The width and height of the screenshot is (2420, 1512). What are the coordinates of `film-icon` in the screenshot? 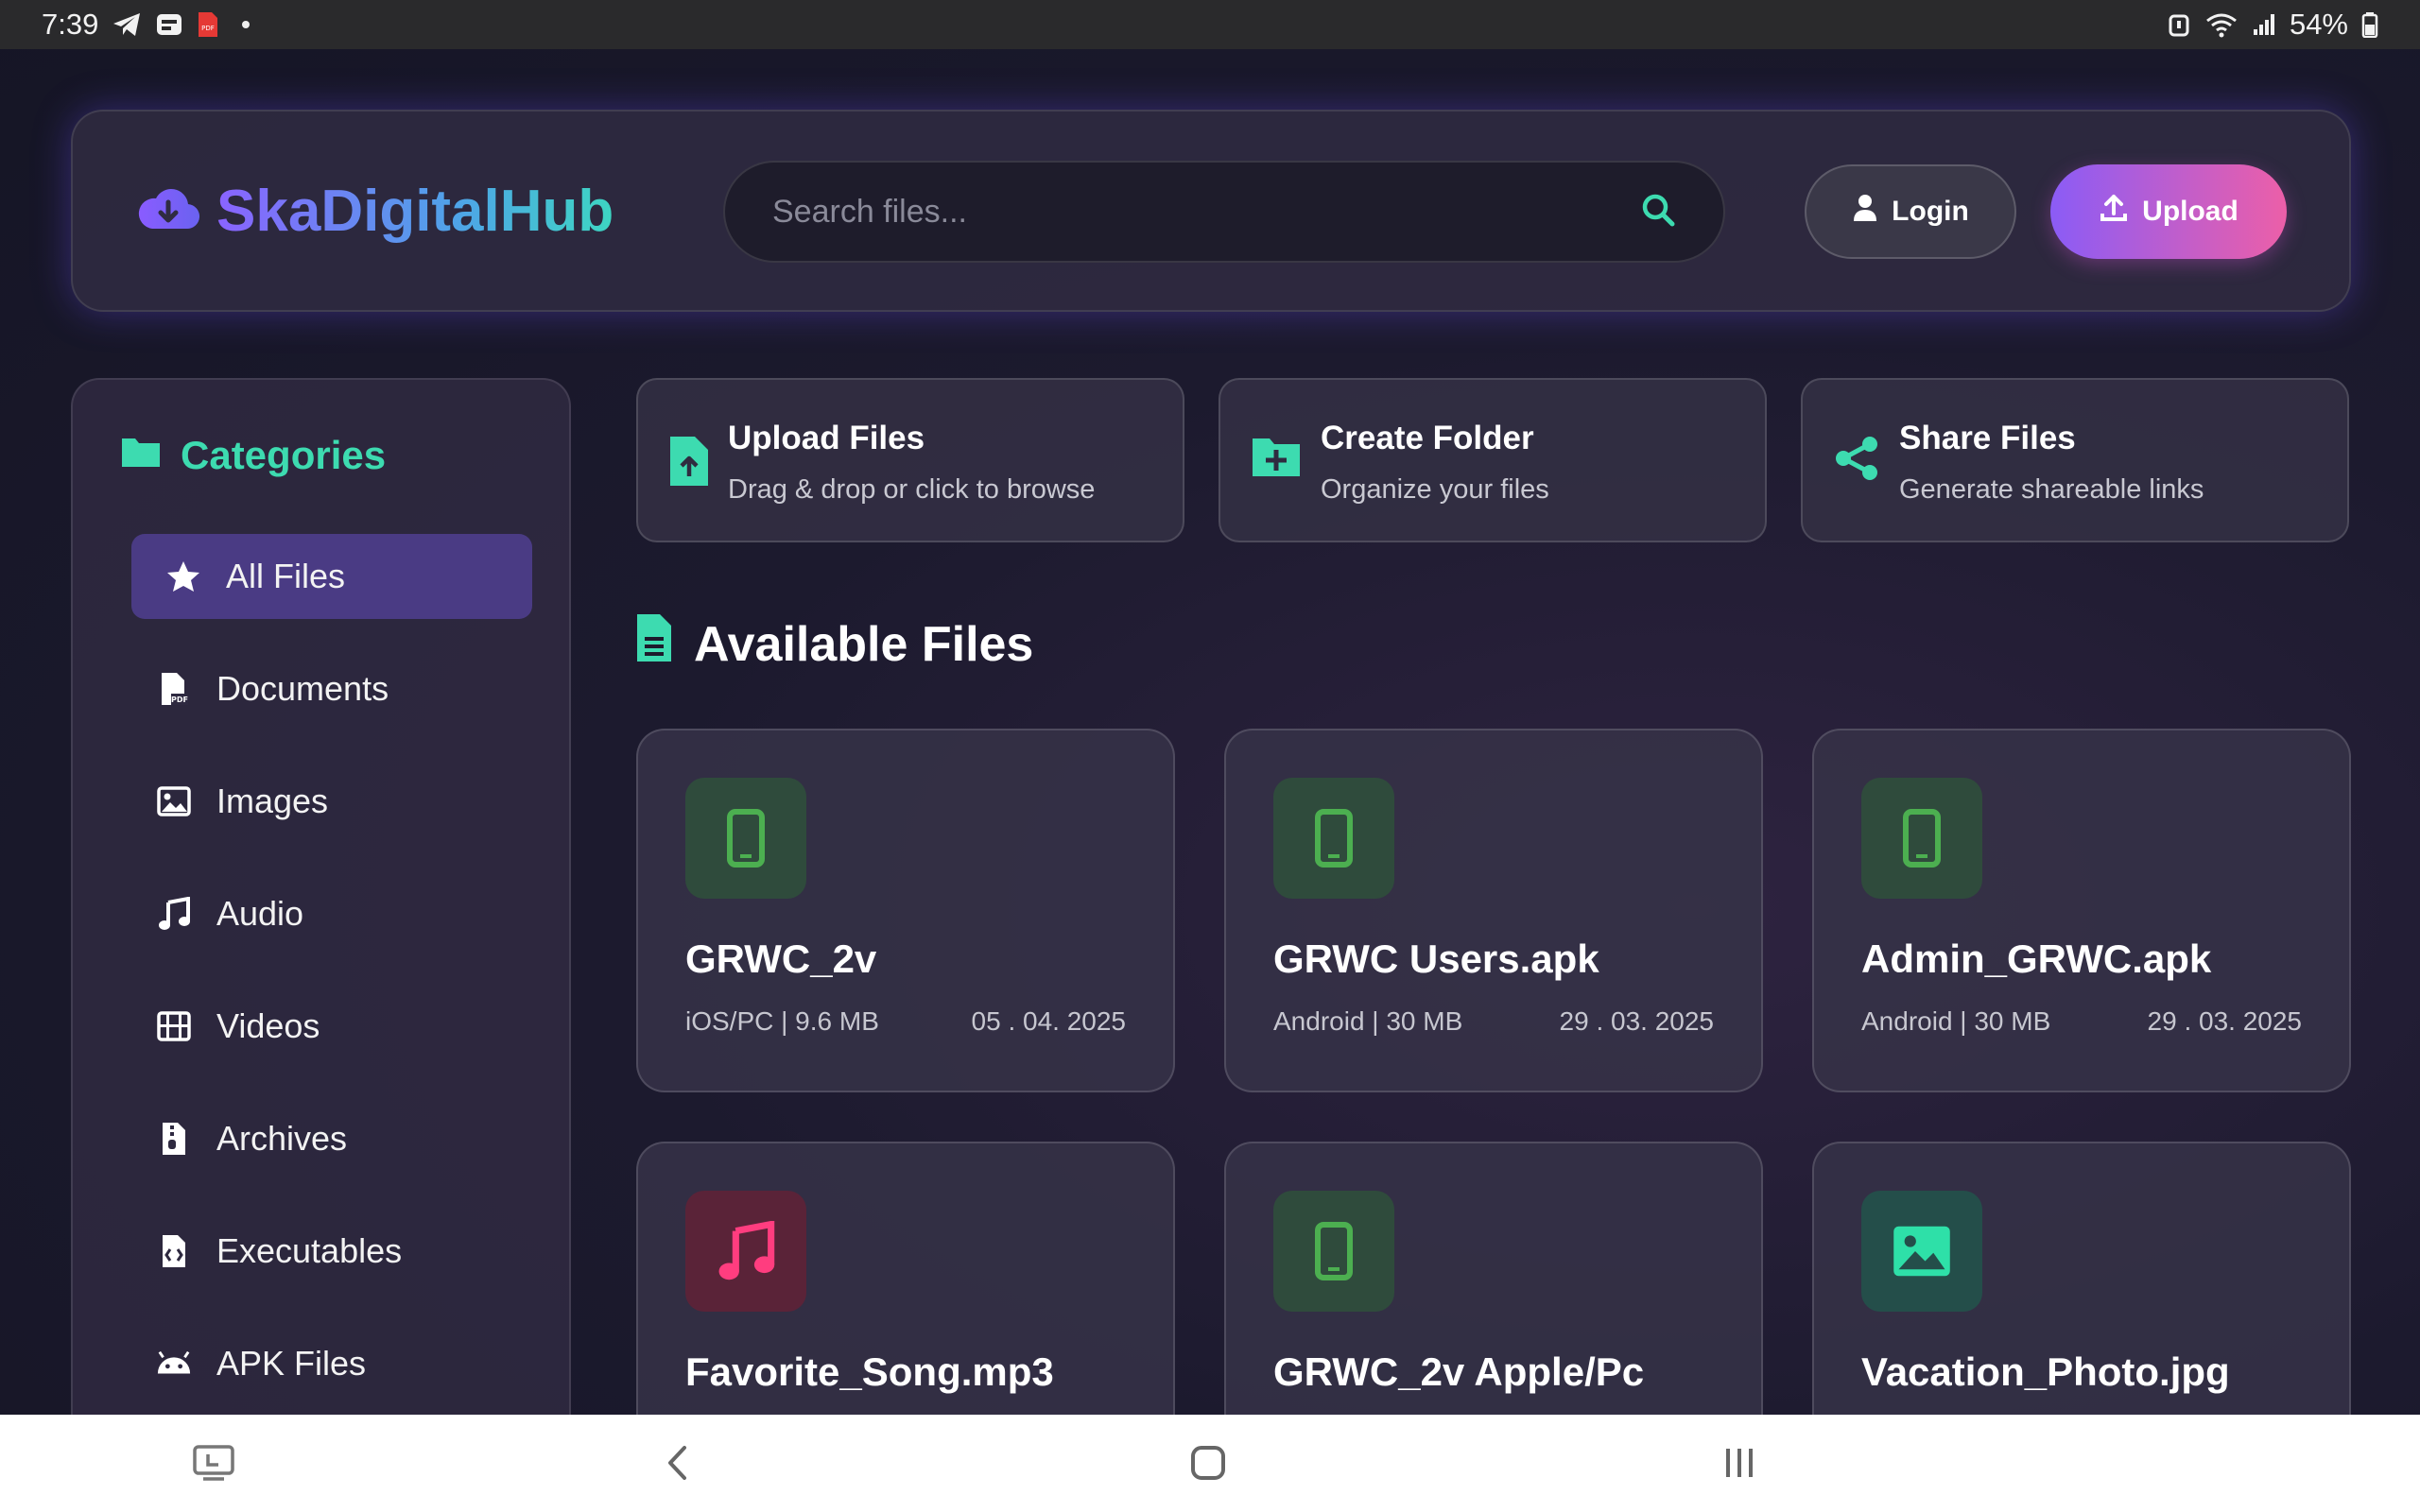 It's located at (174, 1026).